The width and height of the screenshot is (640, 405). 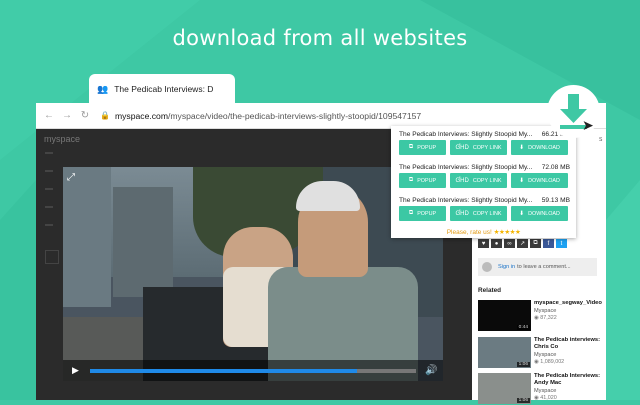 I want to click on share-icons: ♥ ● ∞ ↗ ⧉ f t, so click(x=523, y=243).